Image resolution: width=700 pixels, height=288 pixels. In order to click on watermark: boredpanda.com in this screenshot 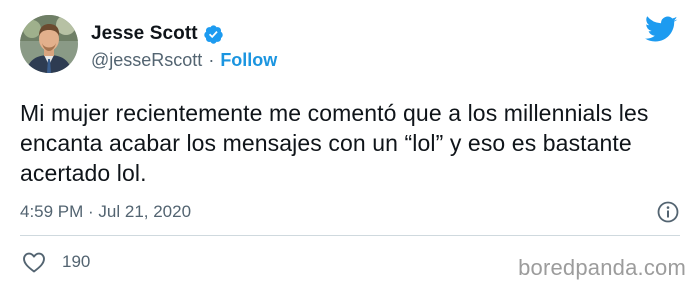, I will do `click(602, 267)`.